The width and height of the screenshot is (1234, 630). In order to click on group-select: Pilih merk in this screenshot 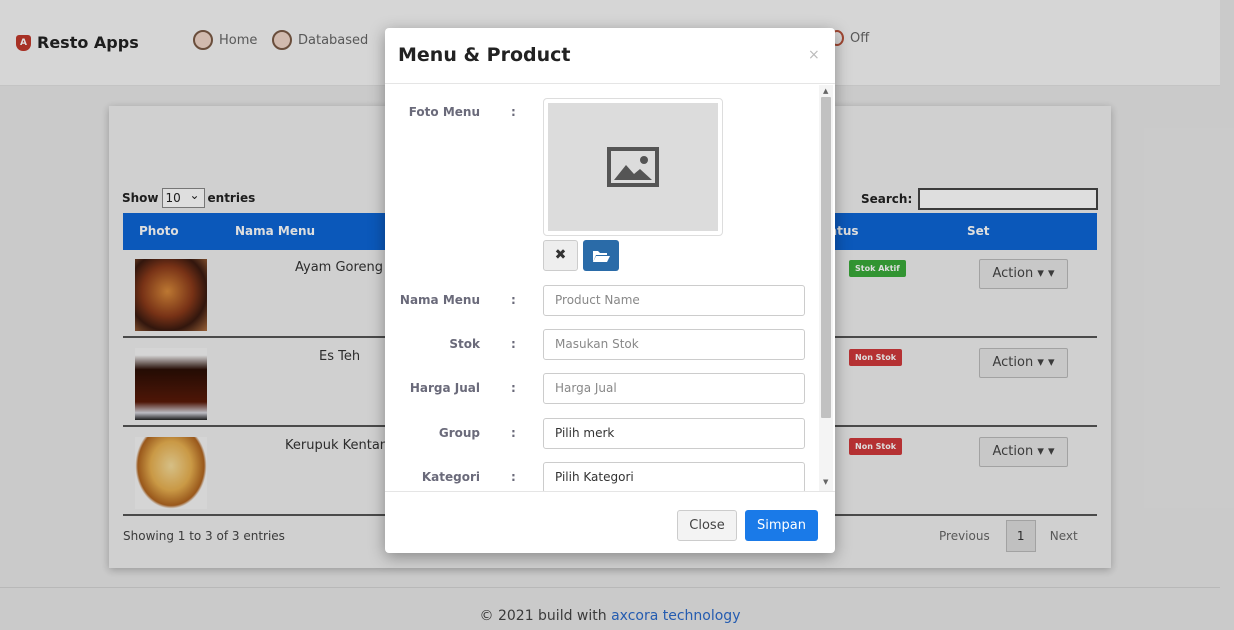, I will do `click(674, 433)`.